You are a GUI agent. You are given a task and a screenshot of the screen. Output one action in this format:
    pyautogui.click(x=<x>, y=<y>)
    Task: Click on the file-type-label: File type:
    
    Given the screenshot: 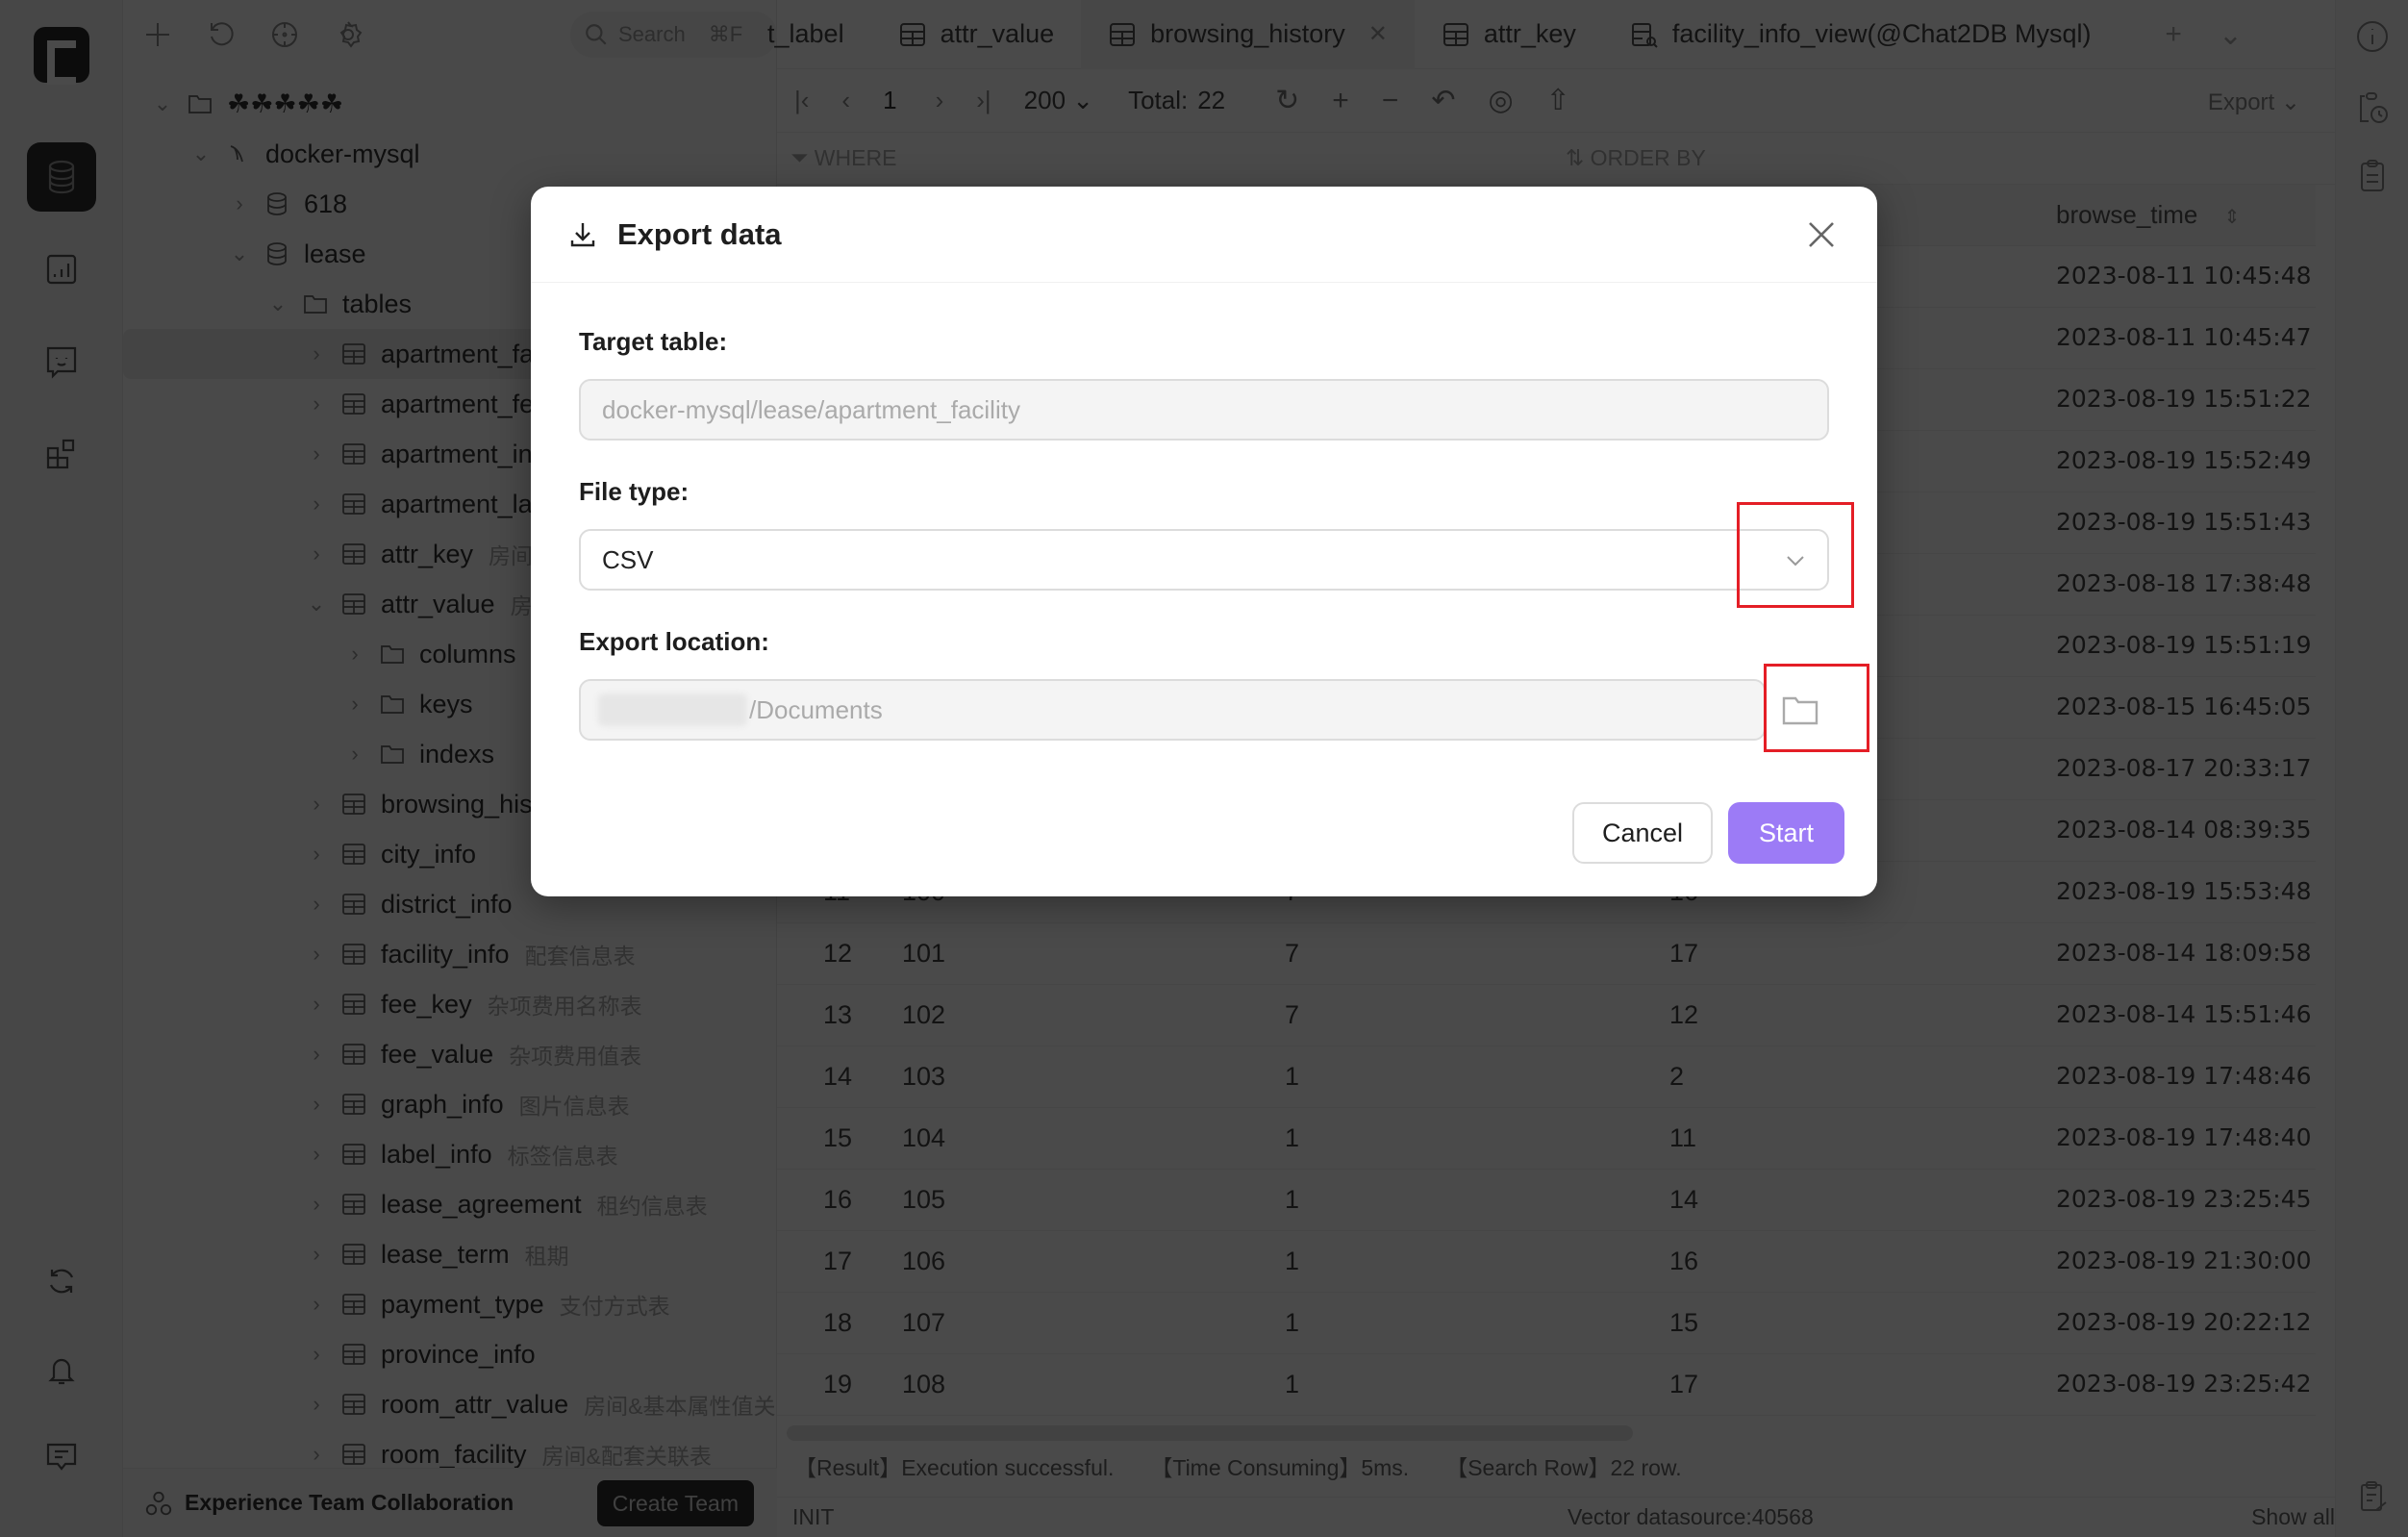 What is the action you would take?
    pyautogui.click(x=634, y=491)
    